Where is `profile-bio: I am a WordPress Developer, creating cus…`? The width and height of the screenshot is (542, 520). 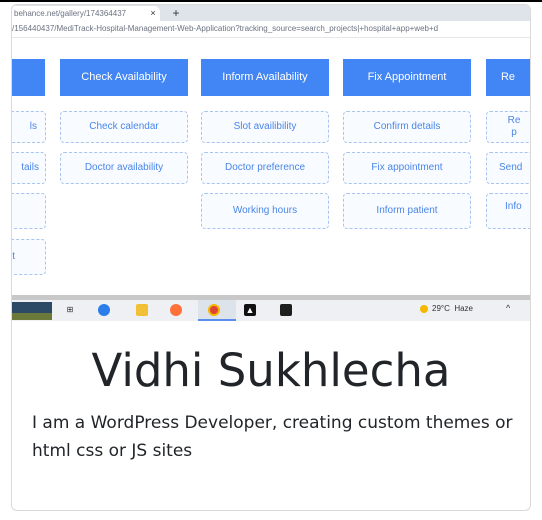 profile-bio: I am a WordPress Developer, creating cus… is located at coordinates (272, 437).